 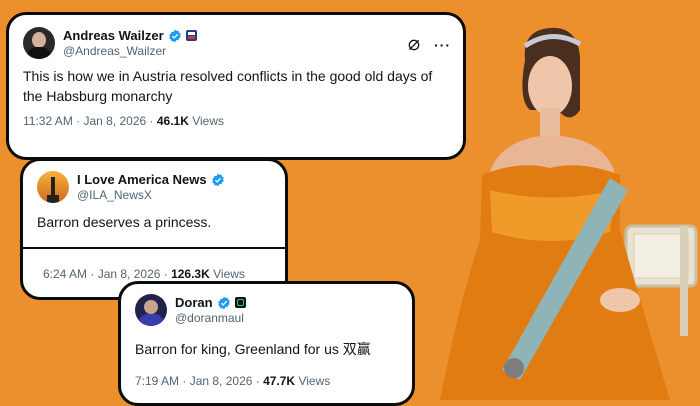 What do you see at coordinates (240, 303) in the screenshot?
I see `square-badge-icon` at bounding box center [240, 303].